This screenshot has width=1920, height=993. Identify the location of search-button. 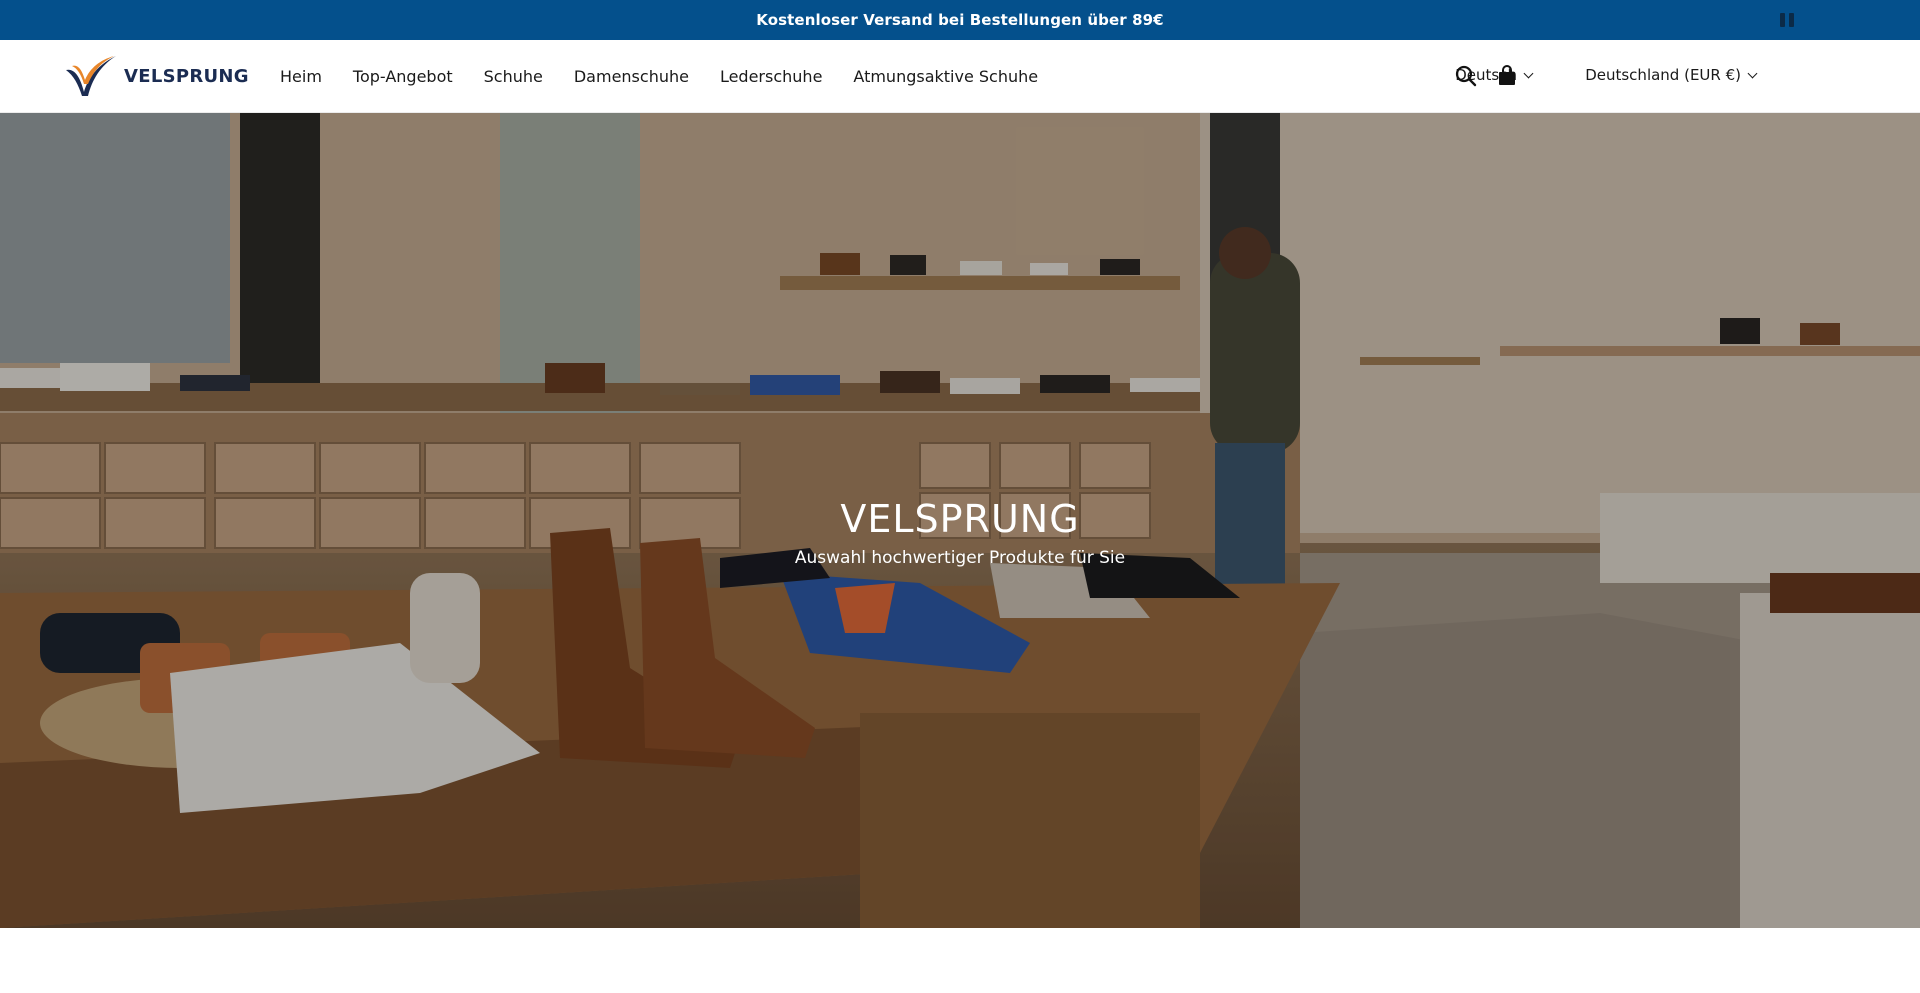
(1466, 76).